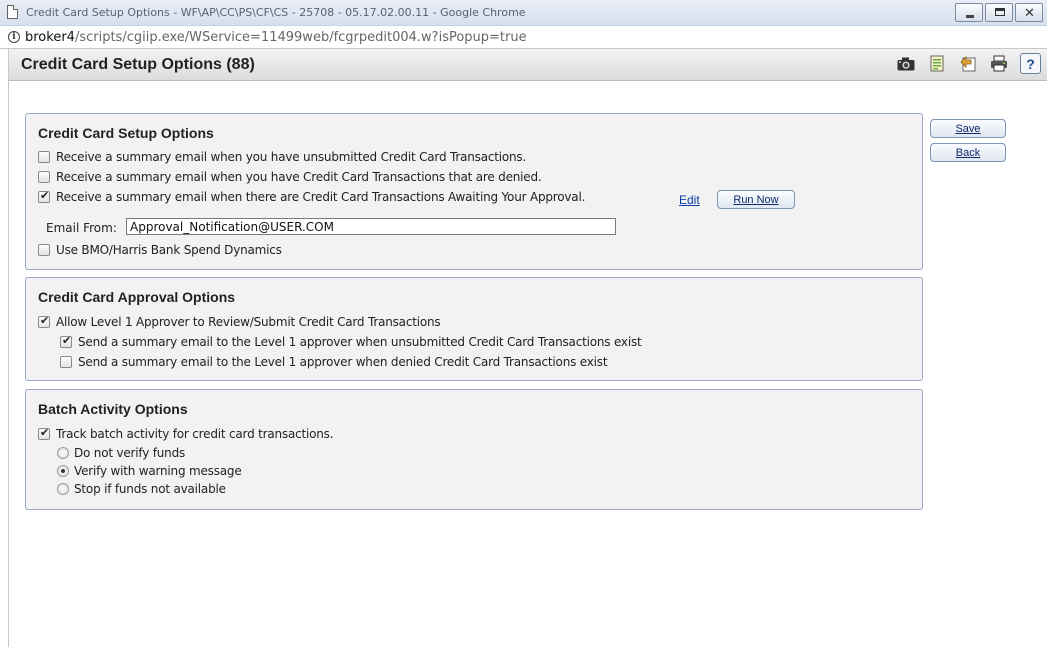 The image size is (1047, 647). I want to click on save-label: Save, so click(968, 128).